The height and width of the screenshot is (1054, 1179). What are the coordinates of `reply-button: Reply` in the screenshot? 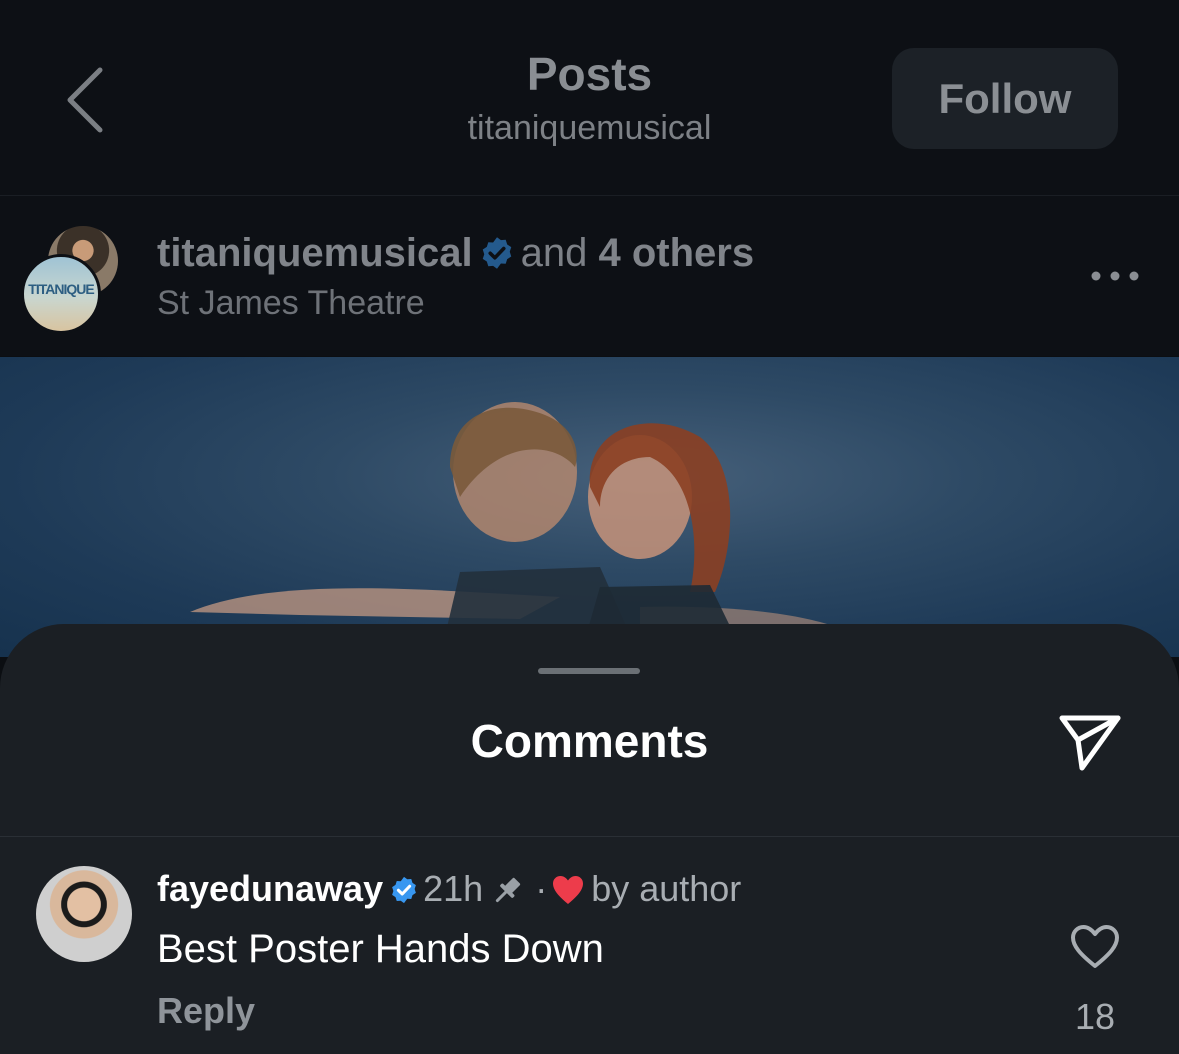 It's located at (206, 1011).